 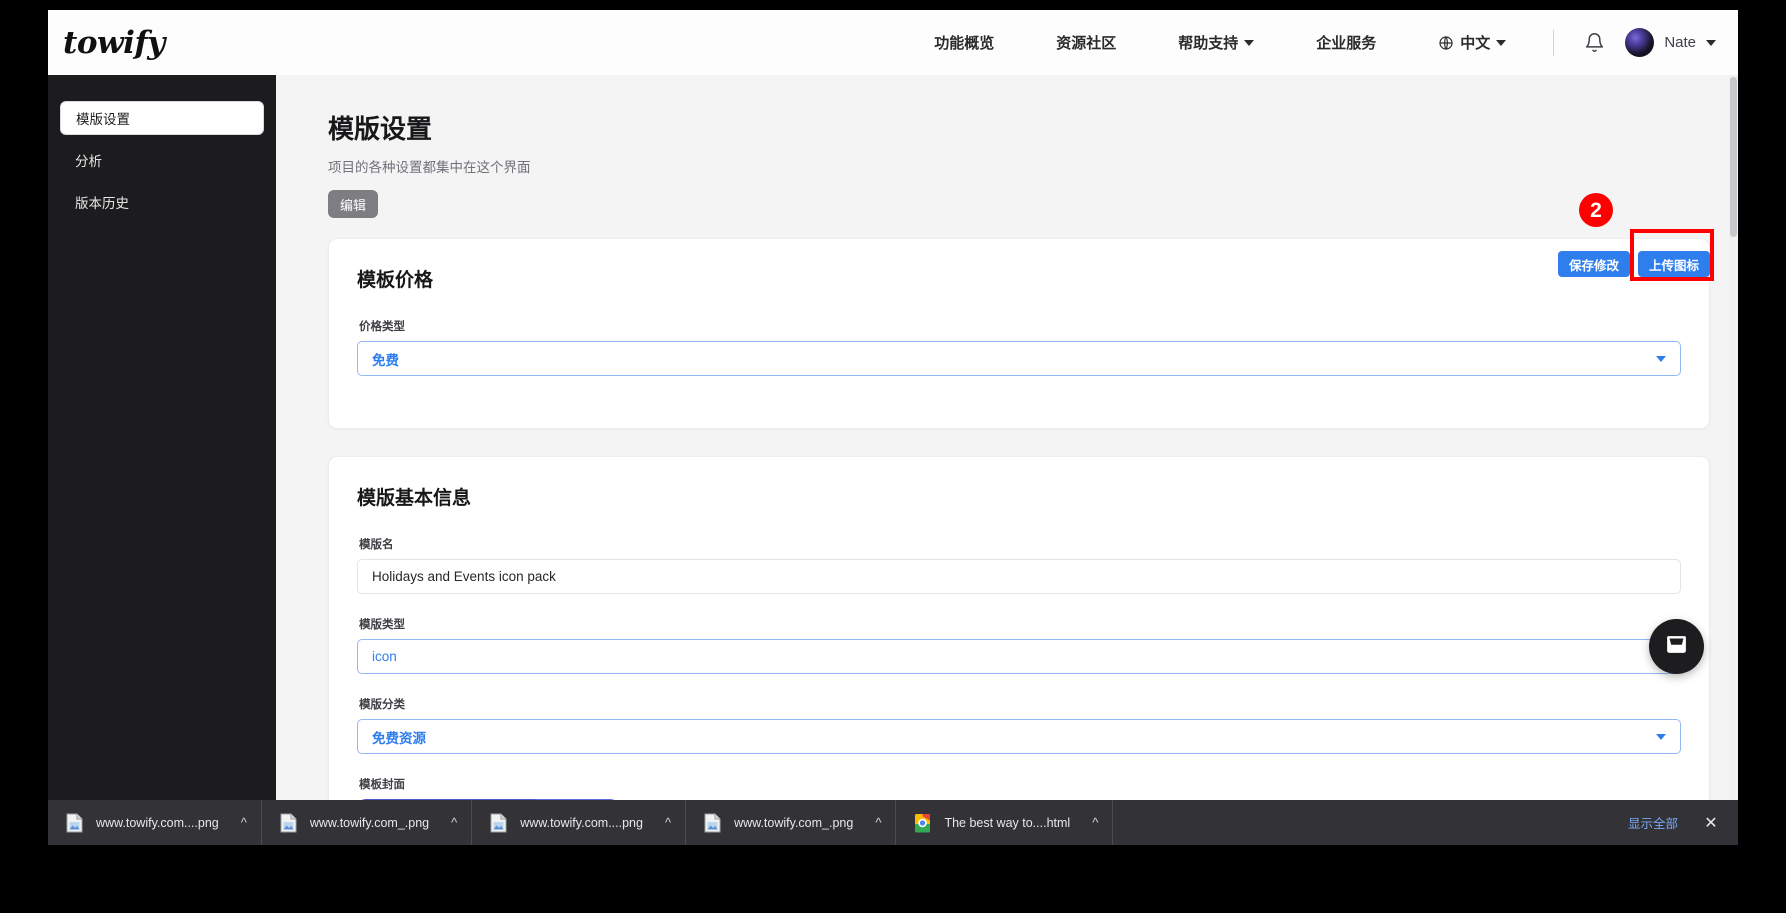 I want to click on template-name-label: 模版名, so click(x=376, y=545).